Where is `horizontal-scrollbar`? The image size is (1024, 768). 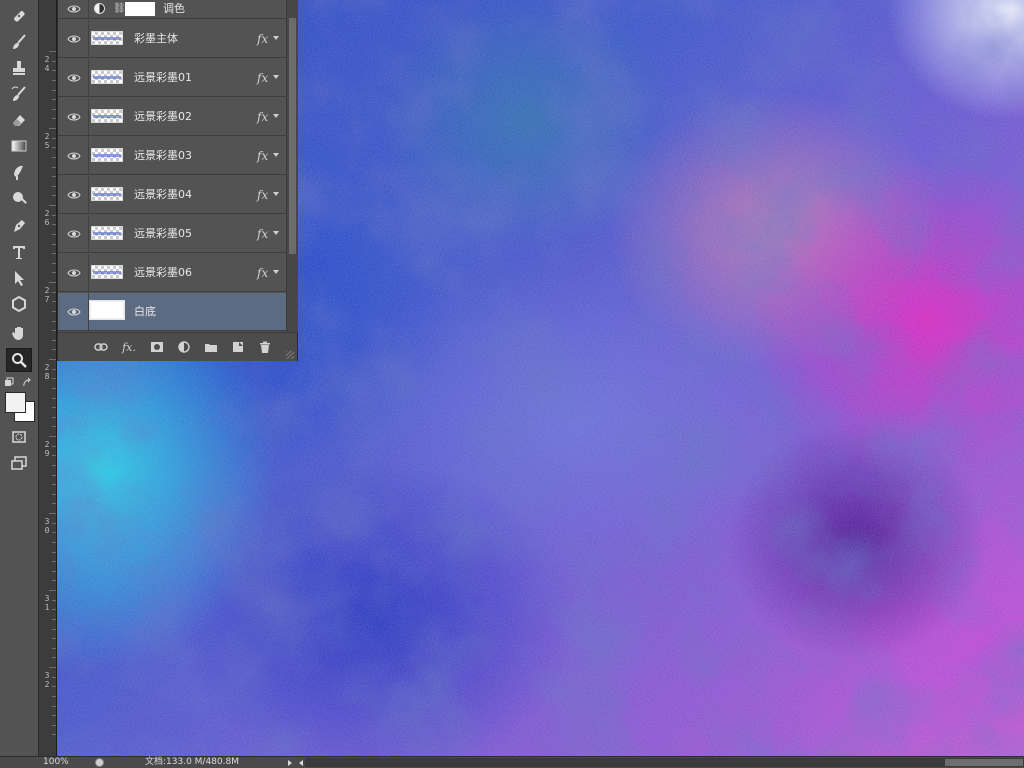 horizontal-scrollbar is located at coordinates (664, 762).